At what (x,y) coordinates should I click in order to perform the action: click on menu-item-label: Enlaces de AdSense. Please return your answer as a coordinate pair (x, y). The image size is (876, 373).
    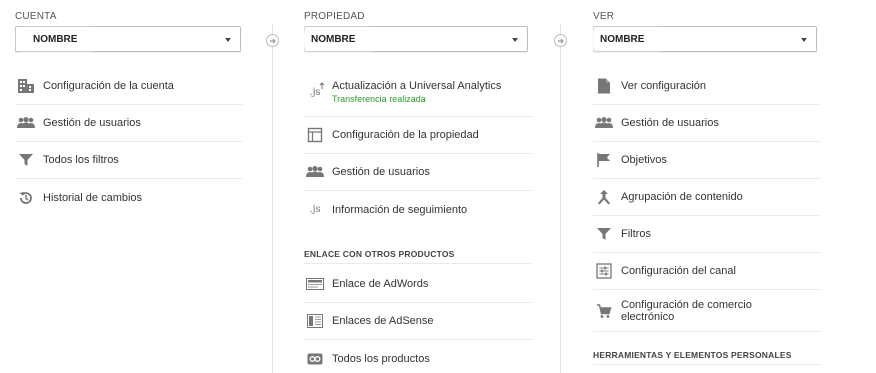
    Looking at the image, I should click on (383, 321).